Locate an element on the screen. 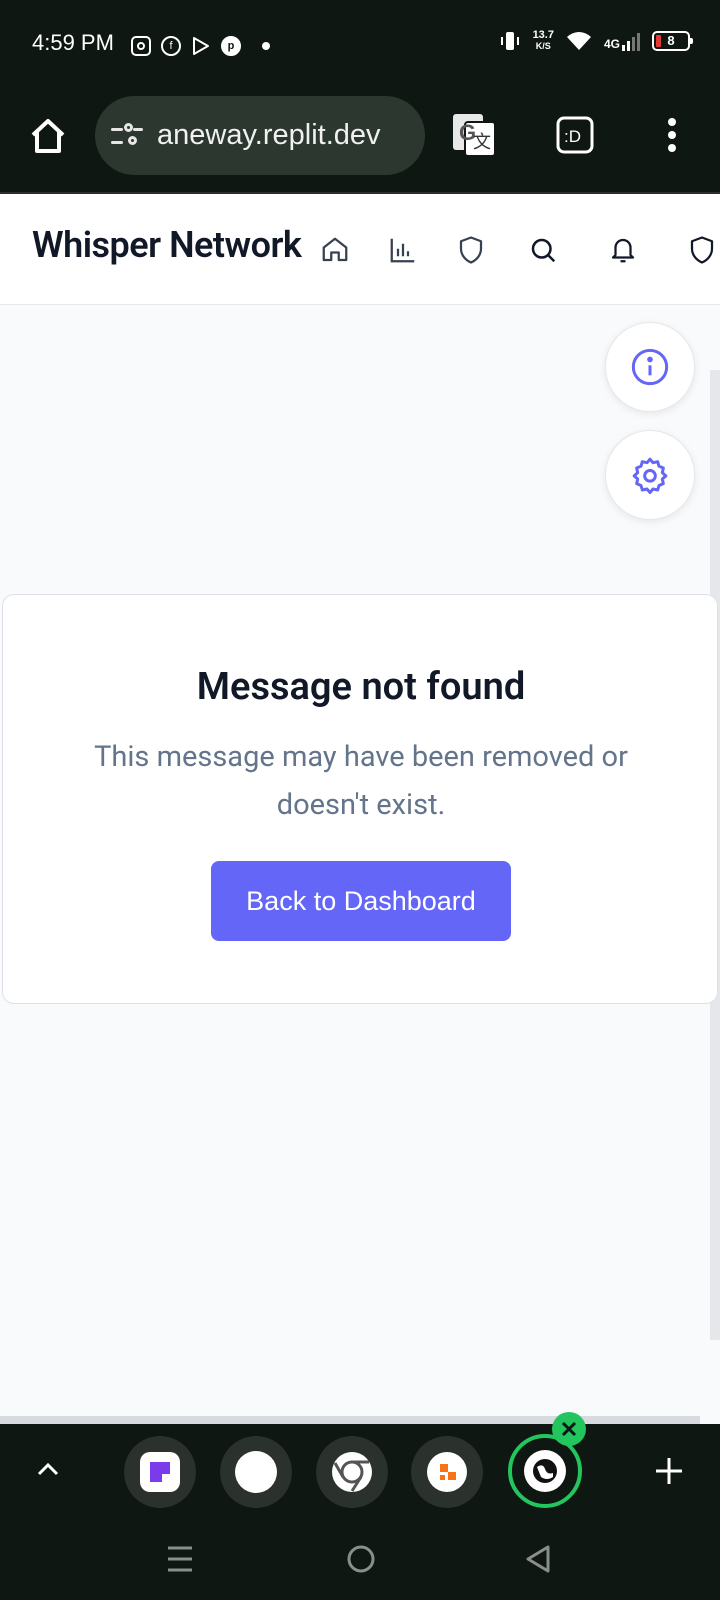  recents-icon is located at coordinates (180, 1559).